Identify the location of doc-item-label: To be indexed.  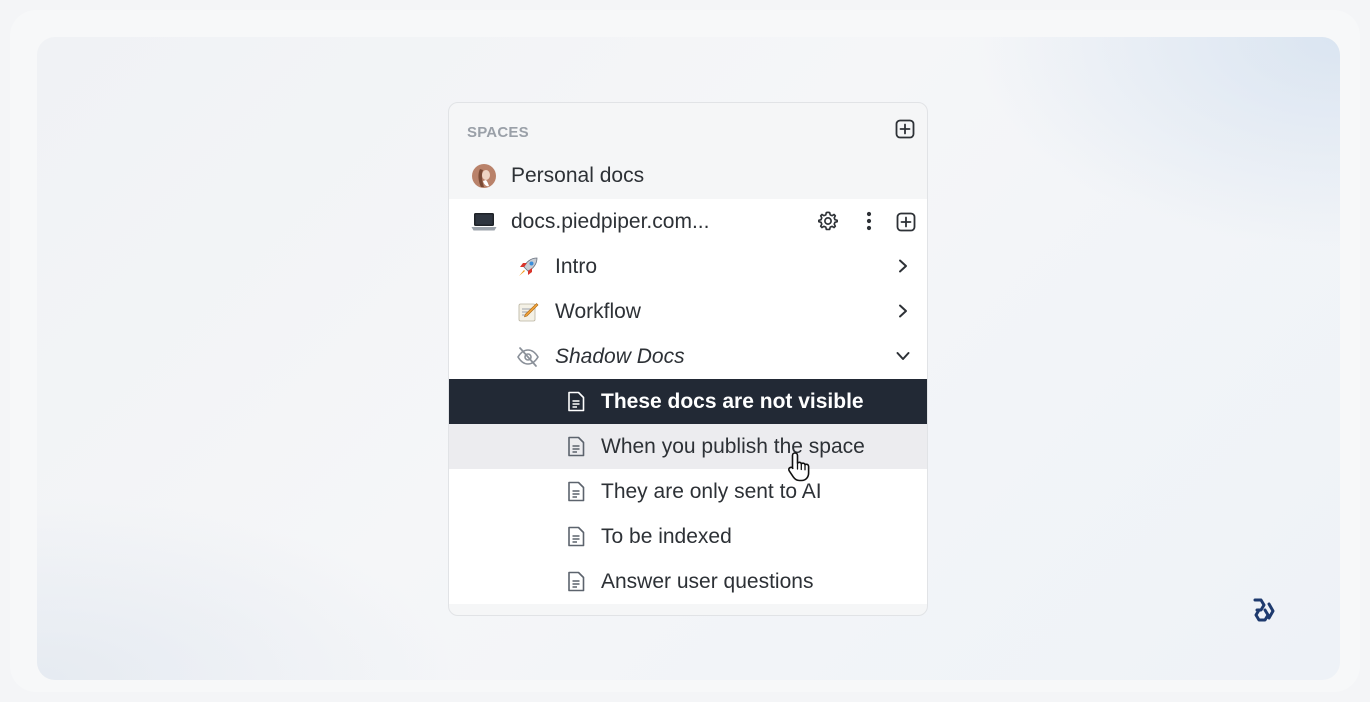
(666, 536).